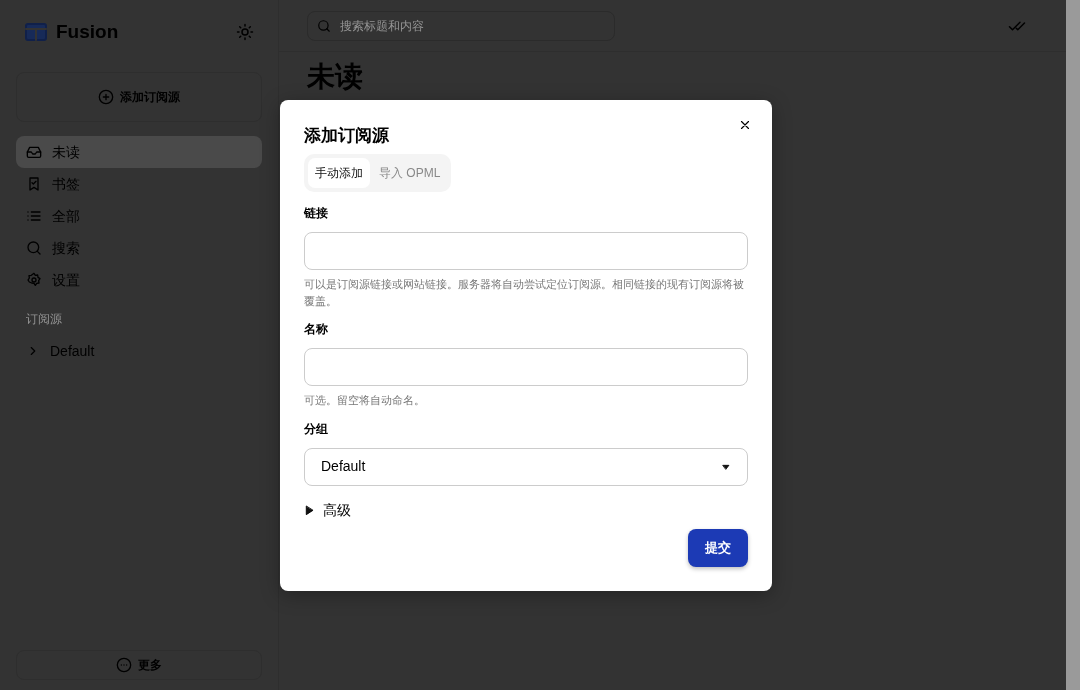  Describe the element at coordinates (461, 25) in the screenshot. I see `search-field: 搜索标题和内容` at that location.